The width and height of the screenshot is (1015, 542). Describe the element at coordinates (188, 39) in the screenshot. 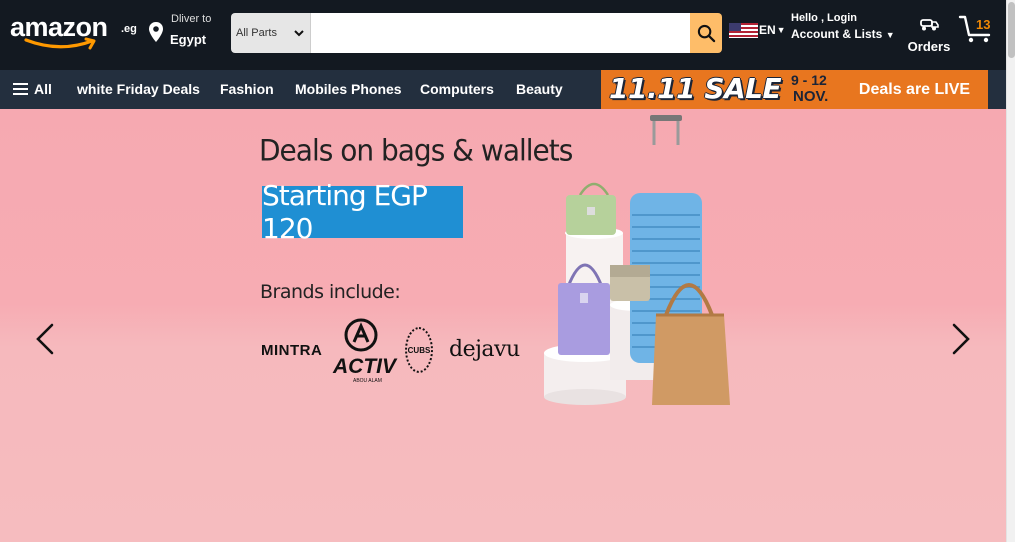

I see `deliver-country: Egypt` at that location.